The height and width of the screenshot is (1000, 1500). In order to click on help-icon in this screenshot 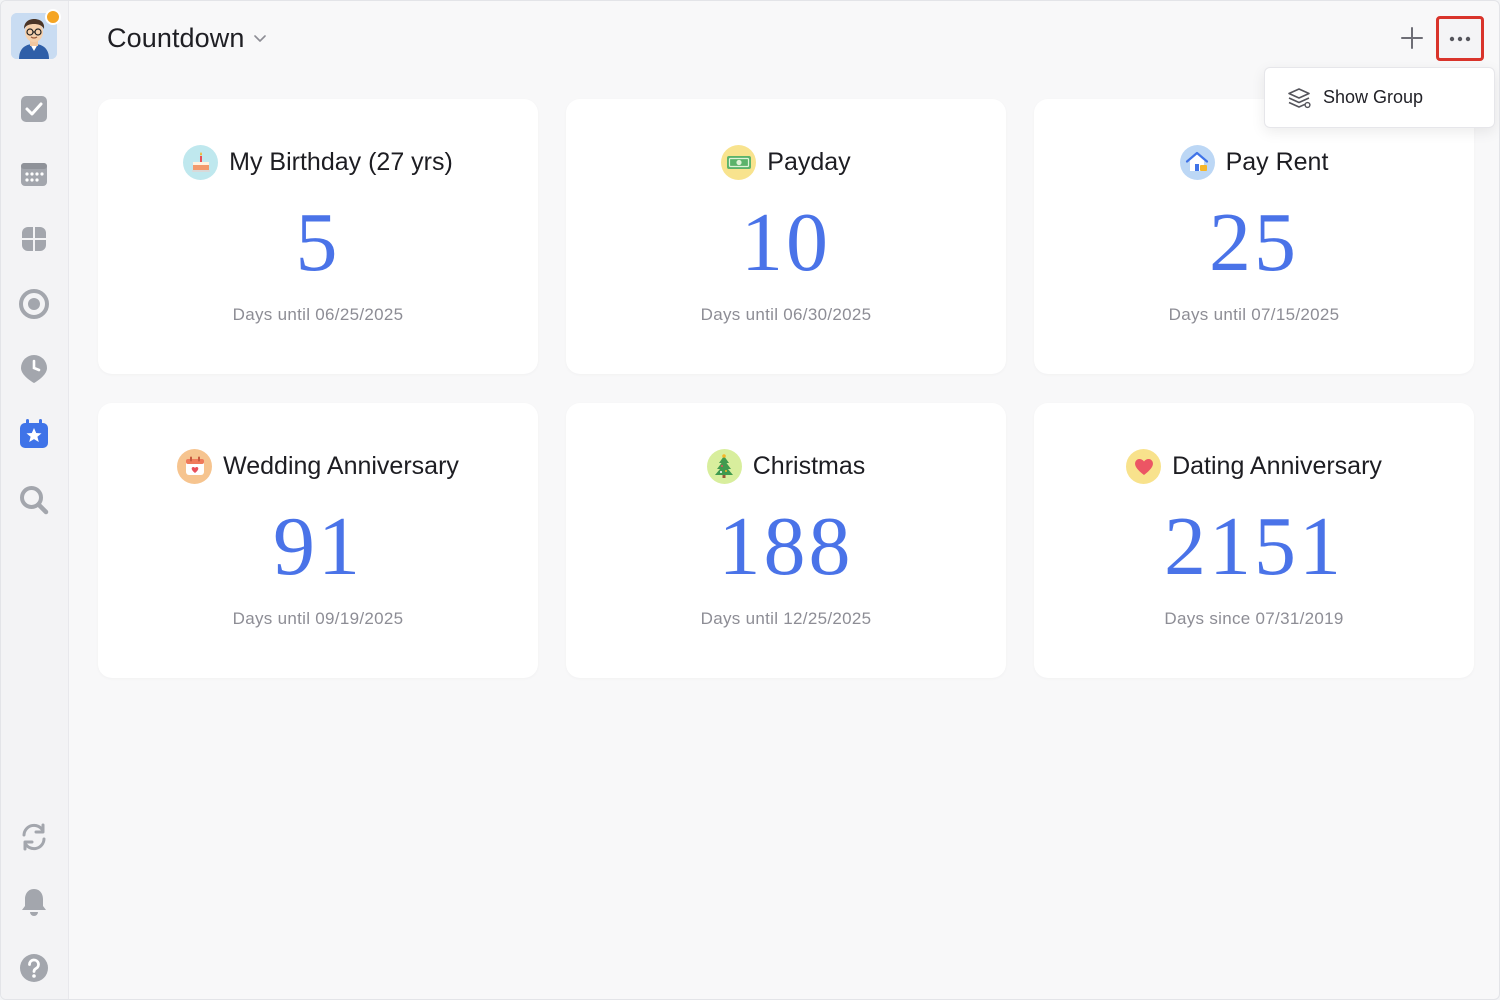, I will do `click(34, 968)`.